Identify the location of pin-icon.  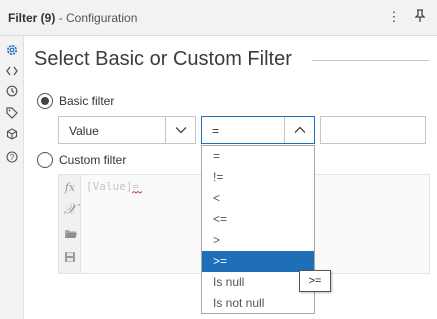
(420, 17).